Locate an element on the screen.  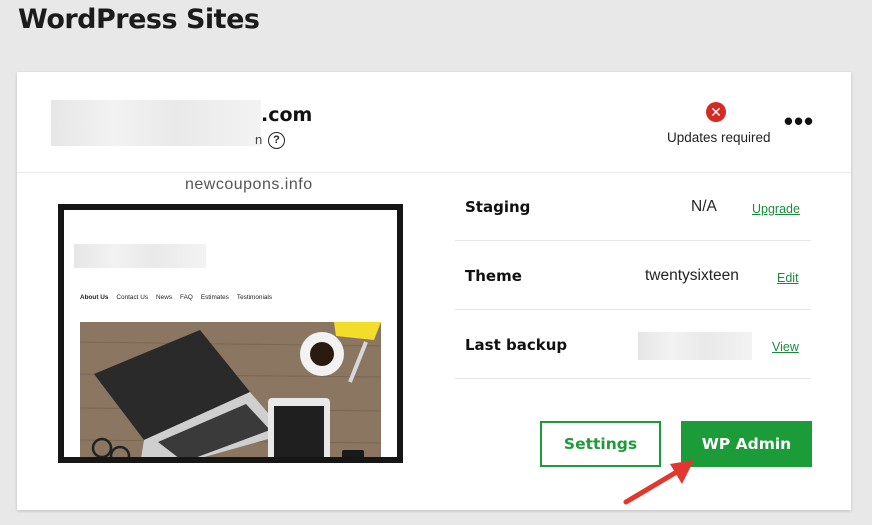
preview-nav-item: Testimonials is located at coordinates (254, 297).